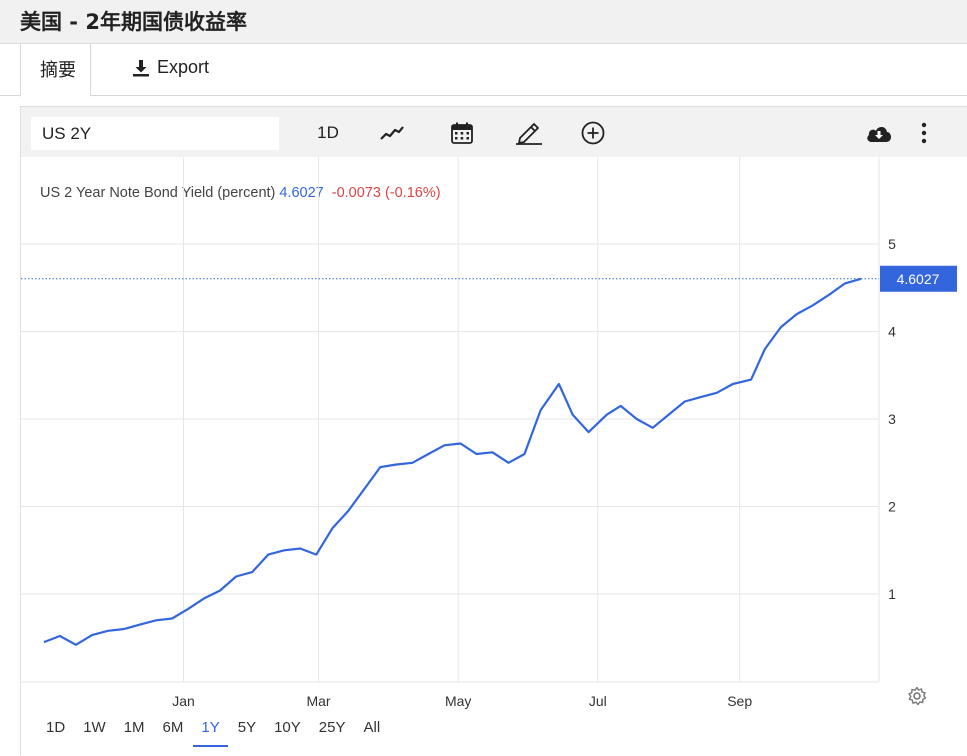 Image resolution: width=967 pixels, height=756 pixels. I want to click on add-indicator-button, so click(593, 133).